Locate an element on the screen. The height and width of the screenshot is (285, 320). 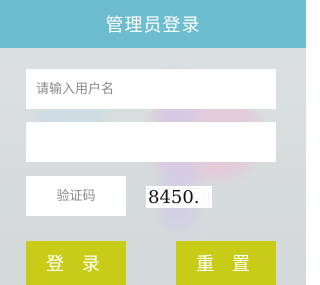
captcha-image: 8450. is located at coordinates (179, 197).